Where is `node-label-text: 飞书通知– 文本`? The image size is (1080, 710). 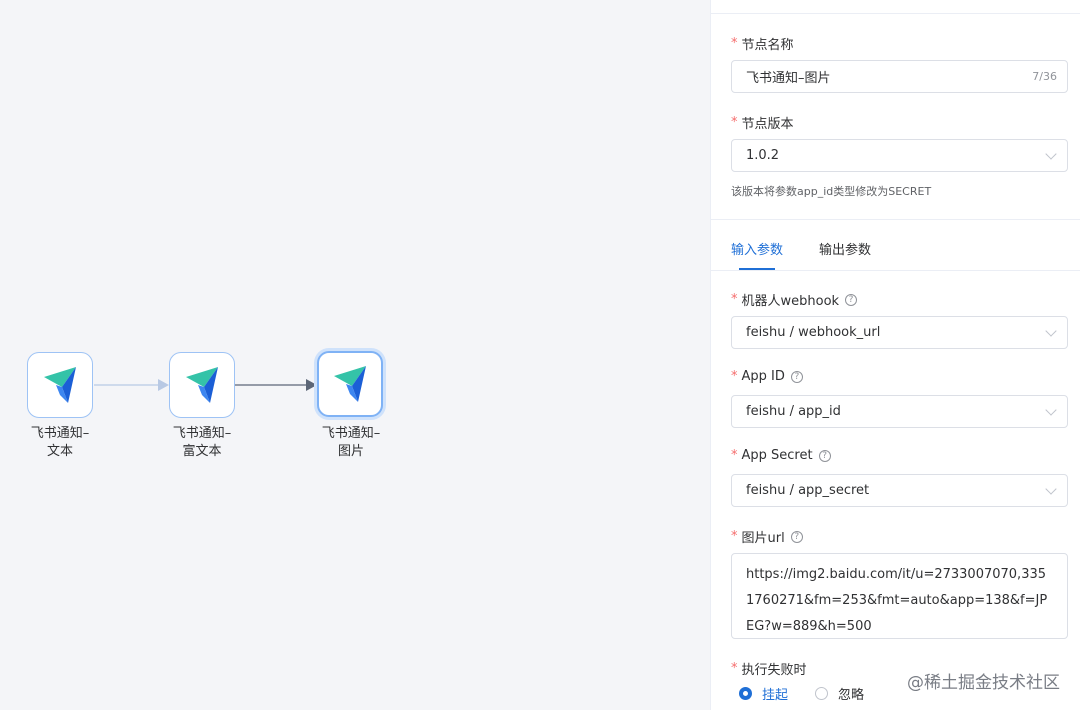
node-label-text: 飞书通知– 文本 is located at coordinates (60, 442).